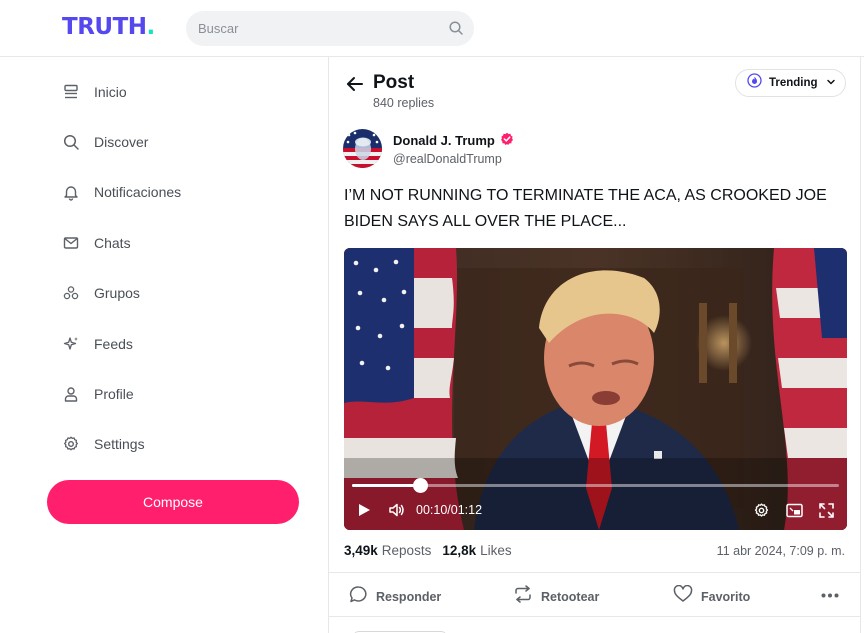  What do you see at coordinates (507, 140) in the screenshot?
I see `verified-badge-icon` at bounding box center [507, 140].